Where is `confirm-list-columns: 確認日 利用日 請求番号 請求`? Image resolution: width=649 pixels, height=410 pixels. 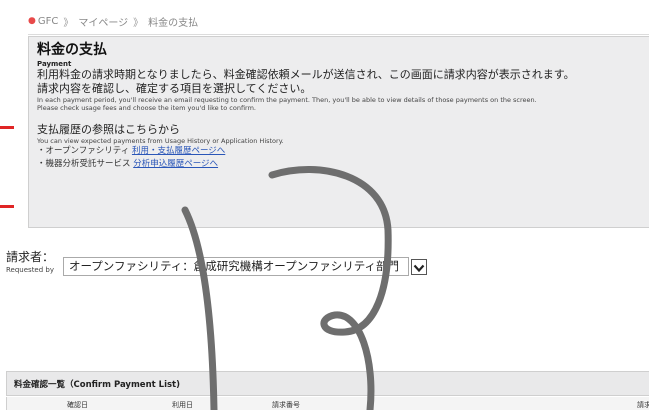
confirm-list-columns: 確認日 利用日 請求番号 請求 is located at coordinates (327, 403).